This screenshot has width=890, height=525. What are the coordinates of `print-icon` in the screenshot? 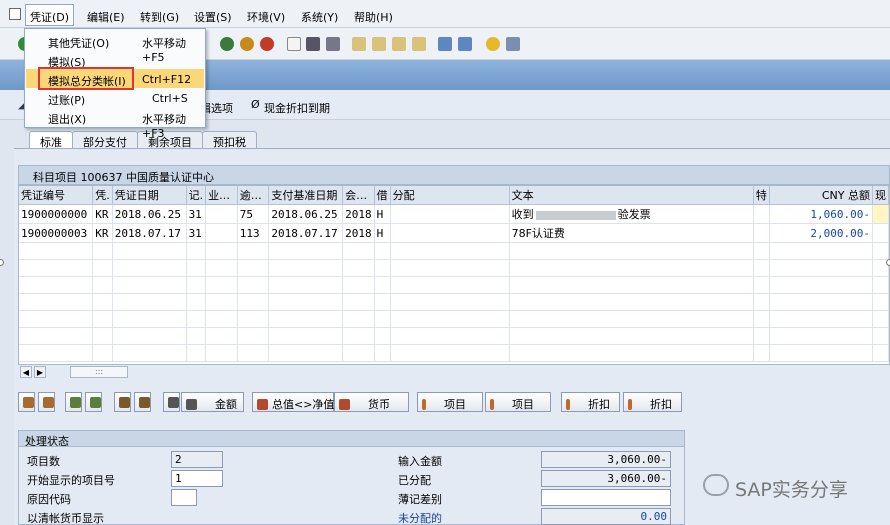 It's located at (294, 44).